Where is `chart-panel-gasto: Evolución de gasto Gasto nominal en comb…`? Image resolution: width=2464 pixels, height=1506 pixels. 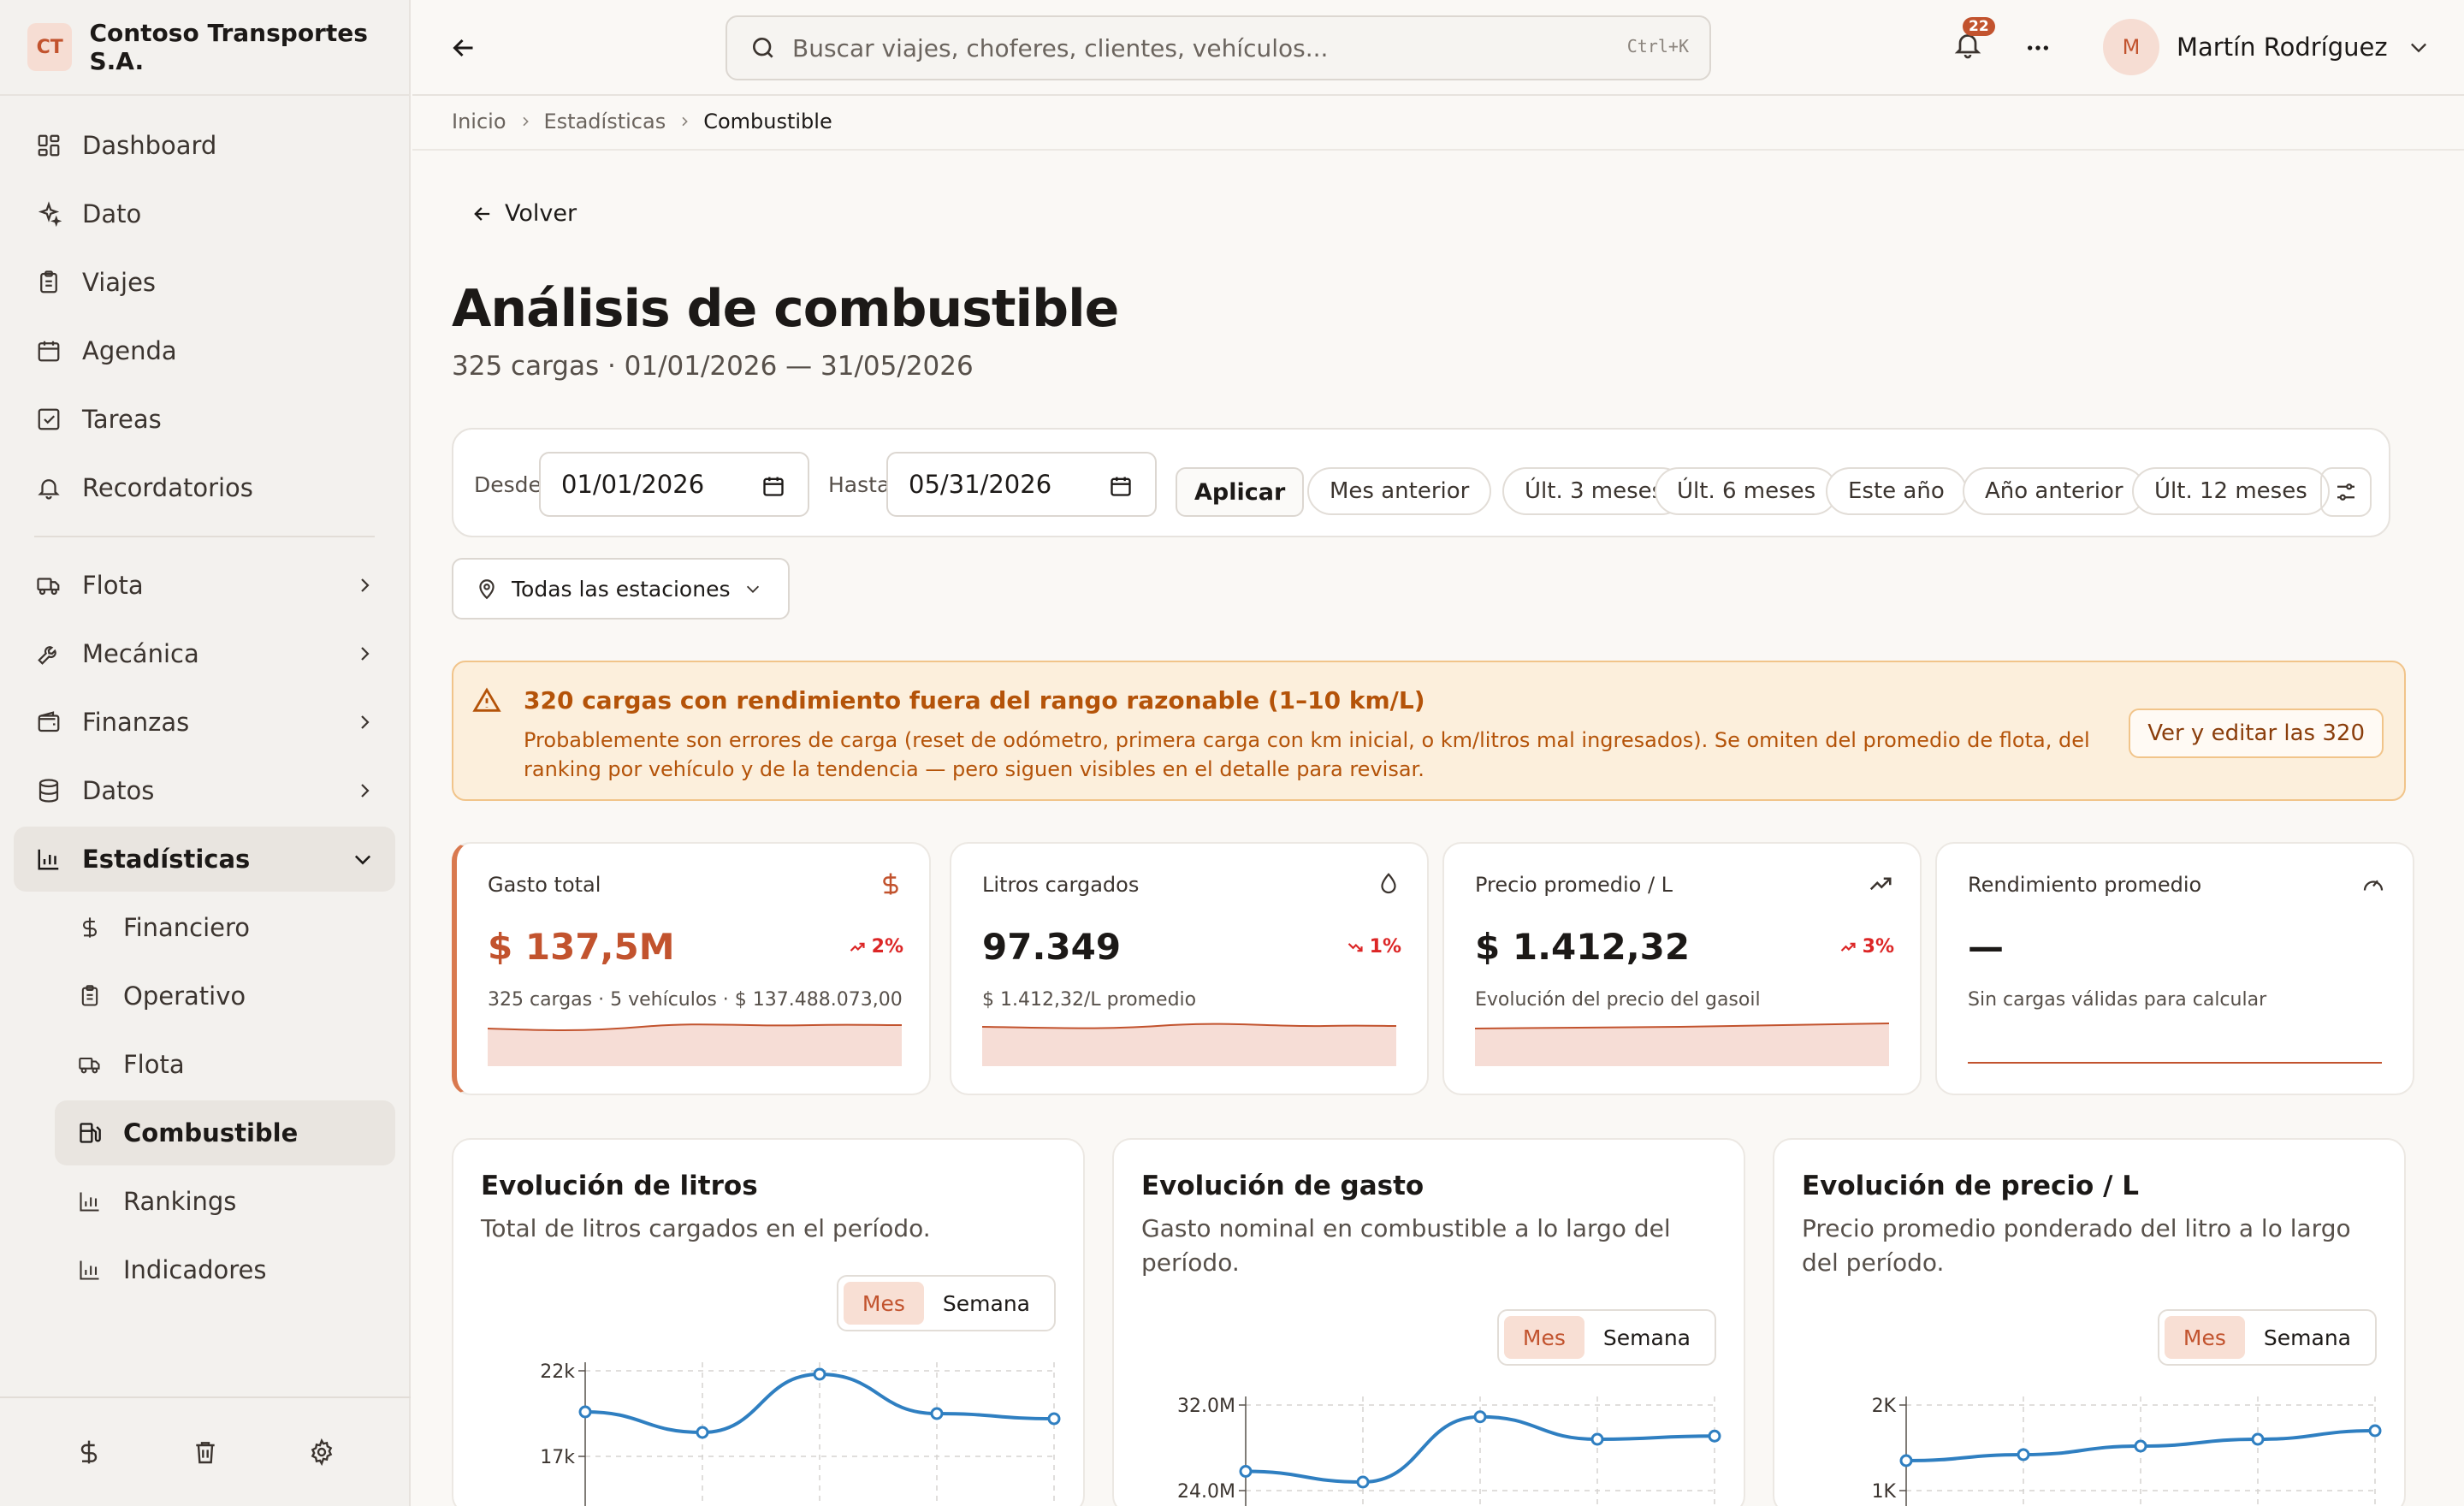 chart-panel-gasto: Evolución de gasto Gasto nominal en comb… is located at coordinates (1428, 1322).